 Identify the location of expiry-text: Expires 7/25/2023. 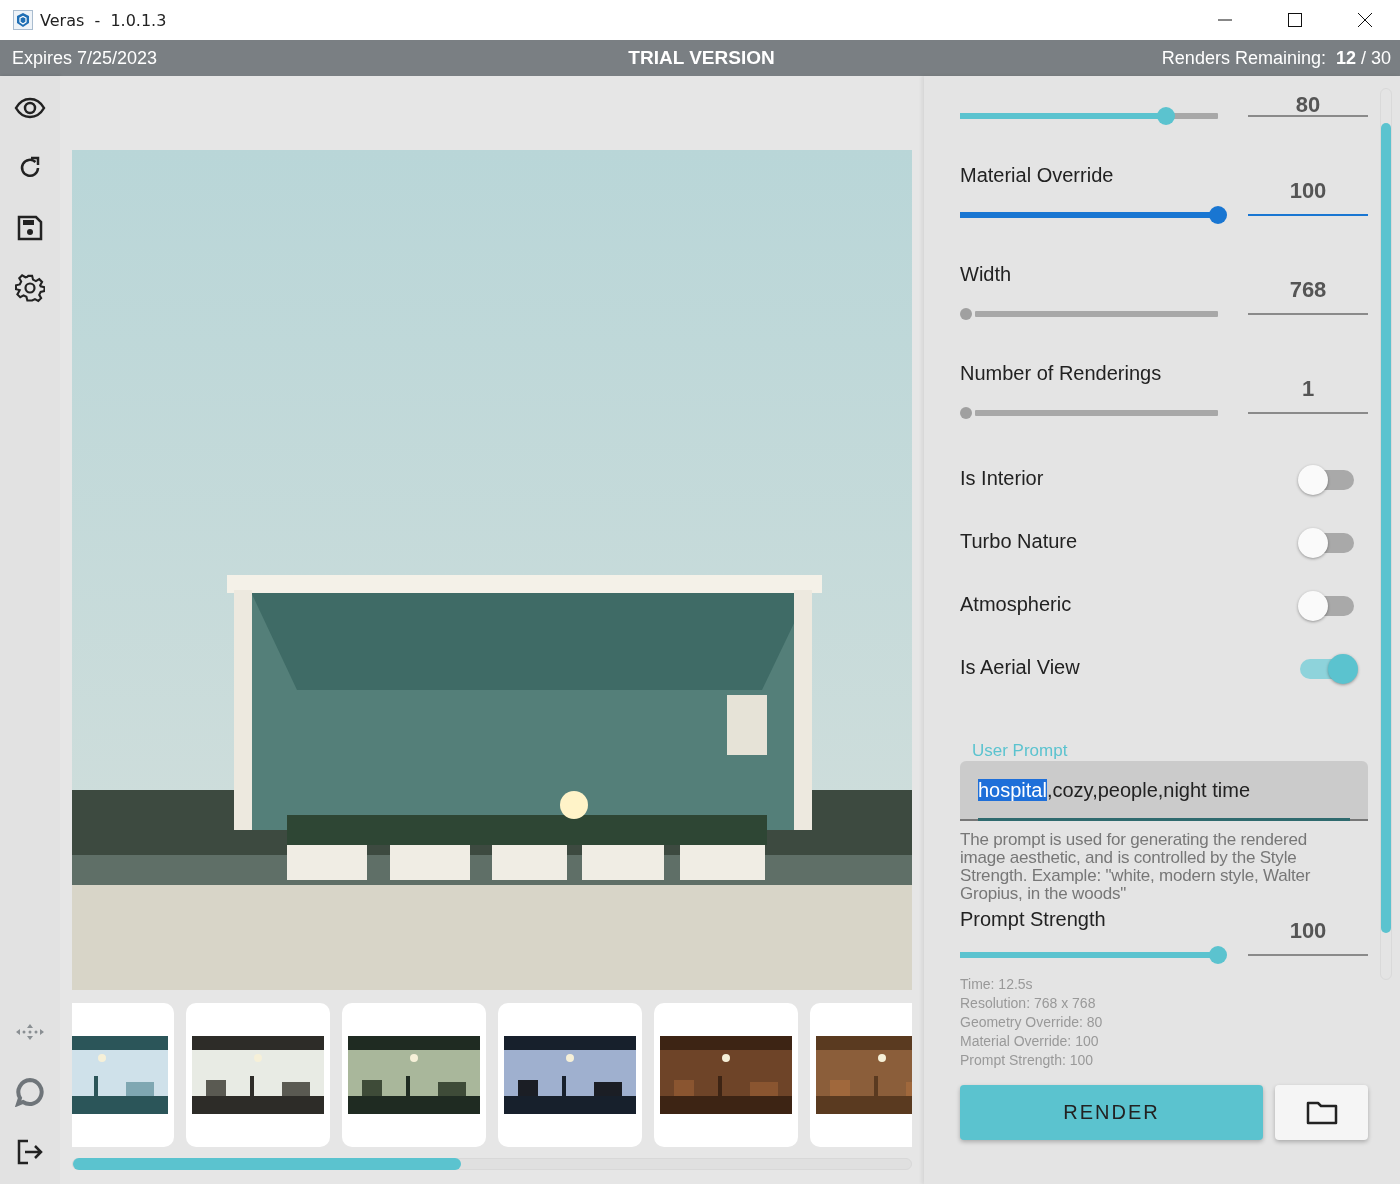
(85, 58).